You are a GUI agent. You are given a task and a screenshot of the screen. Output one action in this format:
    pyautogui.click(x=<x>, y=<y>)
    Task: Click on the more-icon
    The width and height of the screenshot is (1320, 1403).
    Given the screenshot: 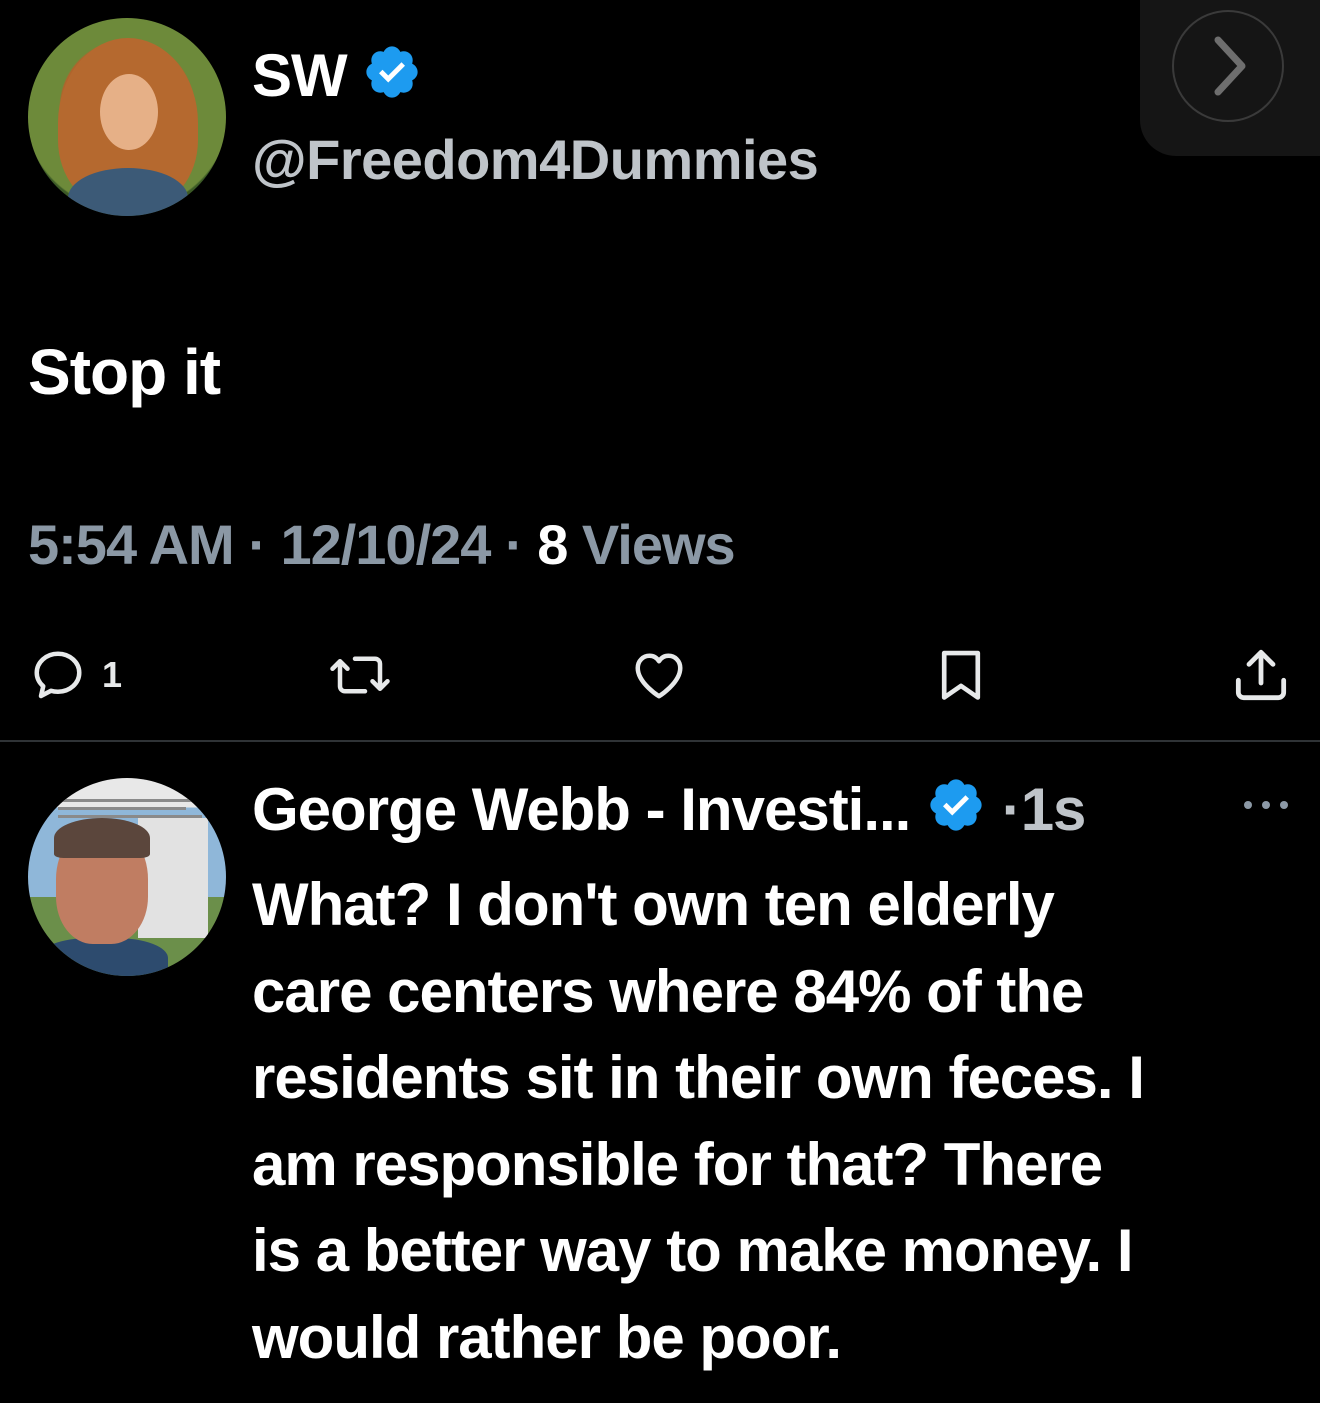 What is the action you would take?
    pyautogui.click(x=1266, y=812)
    